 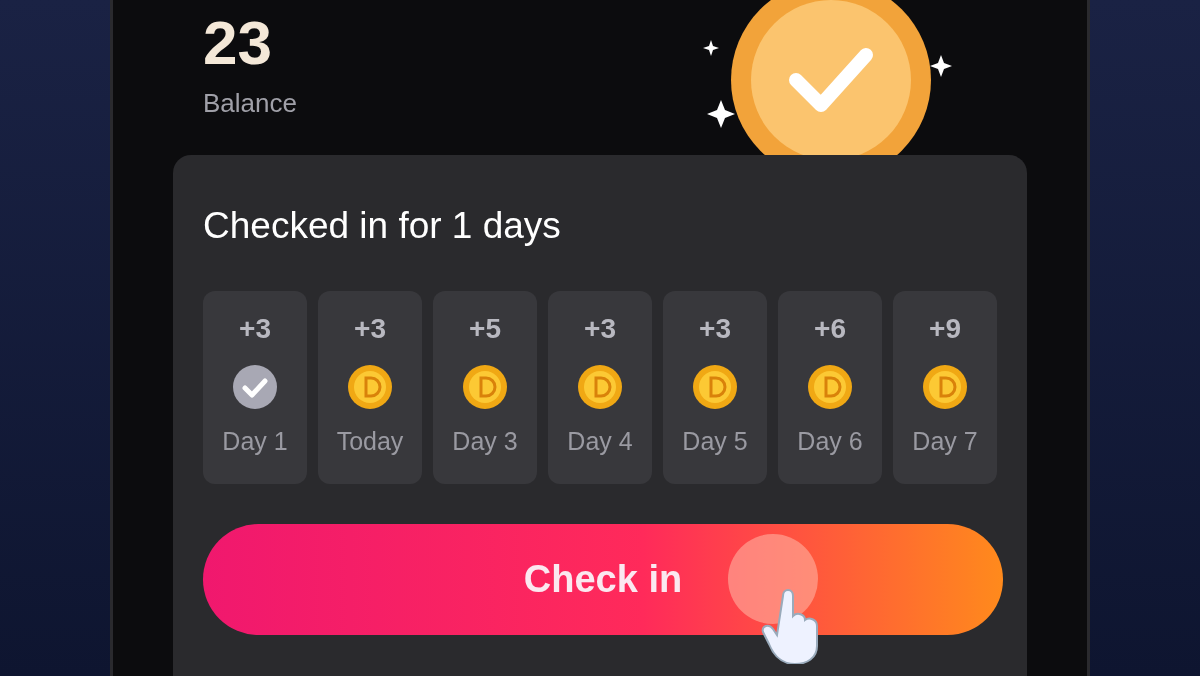 What do you see at coordinates (255, 441) in the screenshot?
I see `day-label: Day 1` at bounding box center [255, 441].